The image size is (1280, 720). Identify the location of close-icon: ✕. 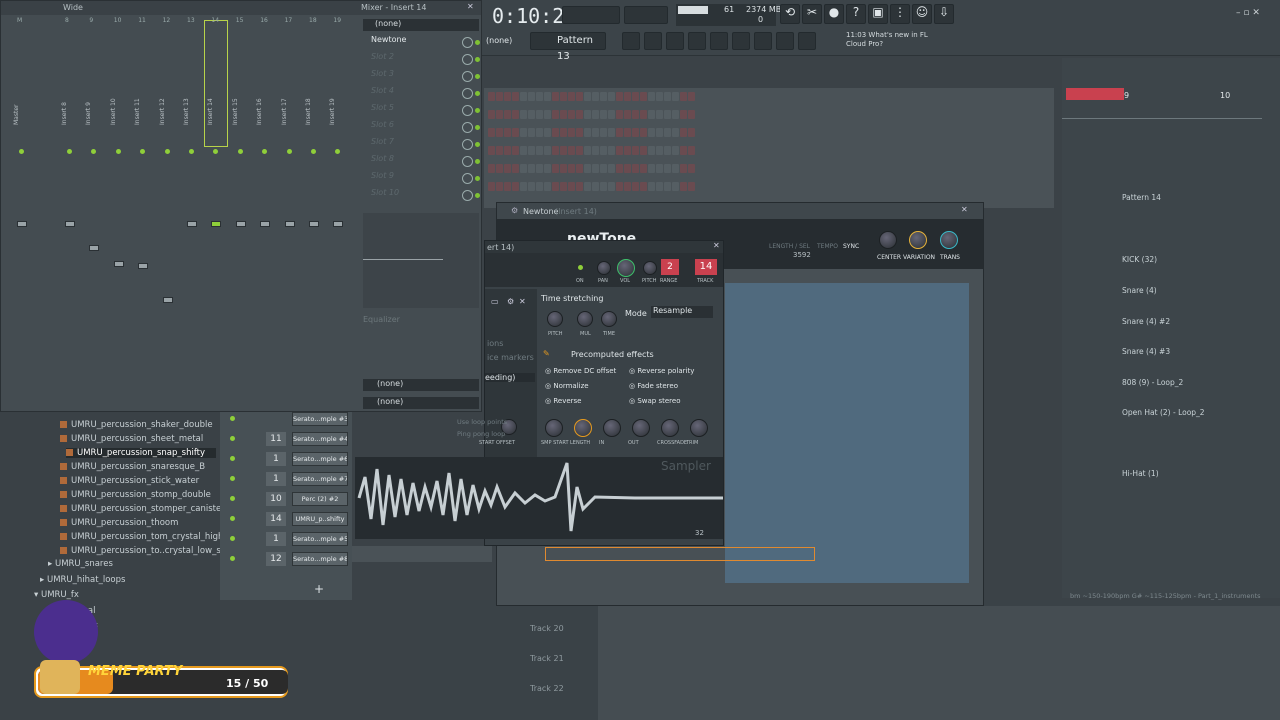
(964, 209).